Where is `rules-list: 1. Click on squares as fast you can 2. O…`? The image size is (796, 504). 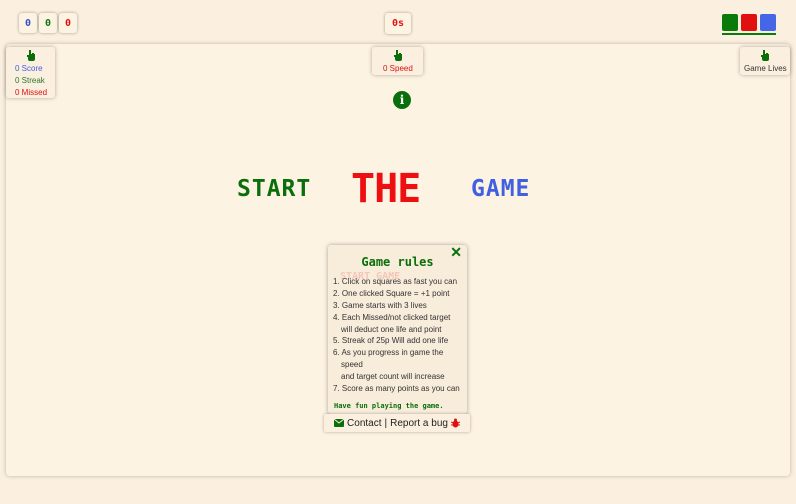
rules-list: 1. Click on squares as fast you can 2. O… is located at coordinates (399, 335).